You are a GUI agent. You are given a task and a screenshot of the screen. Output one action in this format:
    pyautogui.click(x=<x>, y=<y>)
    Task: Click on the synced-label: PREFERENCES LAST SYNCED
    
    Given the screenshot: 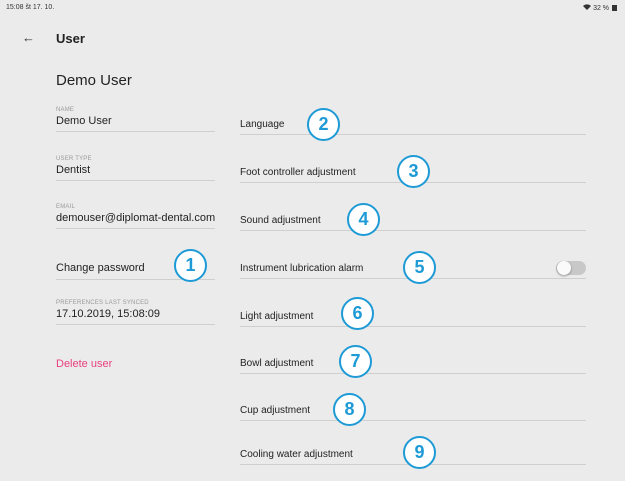 What is the action you would take?
    pyautogui.click(x=102, y=303)
    